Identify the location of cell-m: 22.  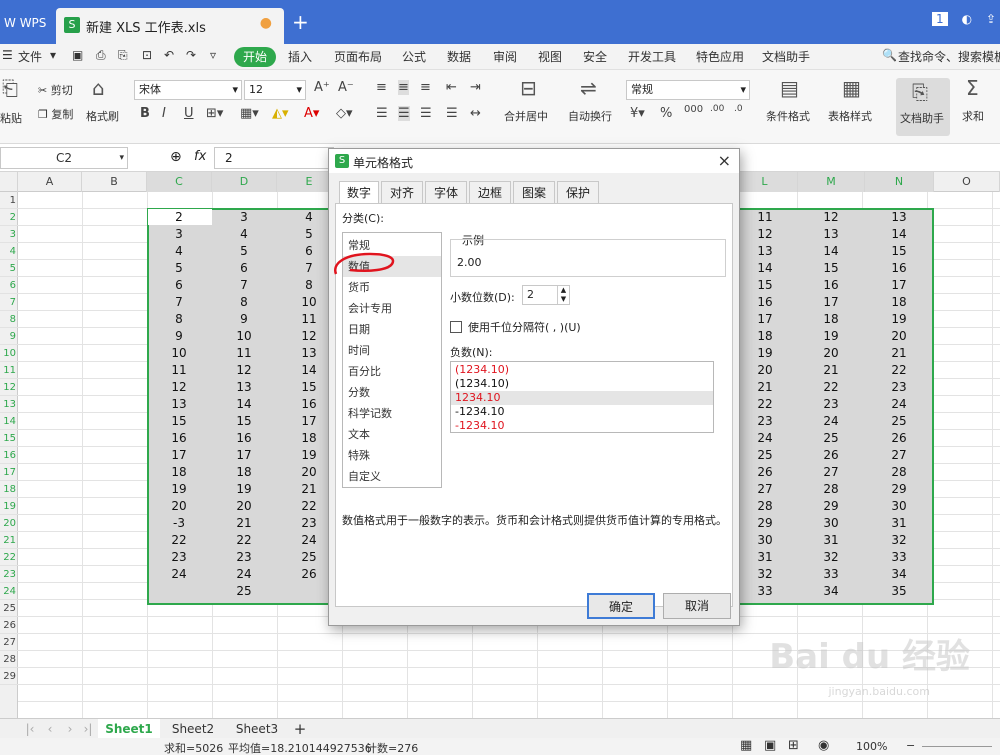
(831, 387).